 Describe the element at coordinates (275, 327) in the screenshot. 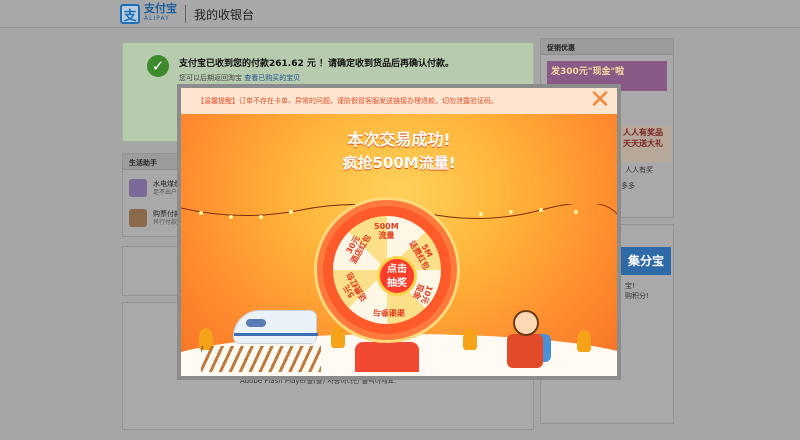

I see `train-icon` at that location.